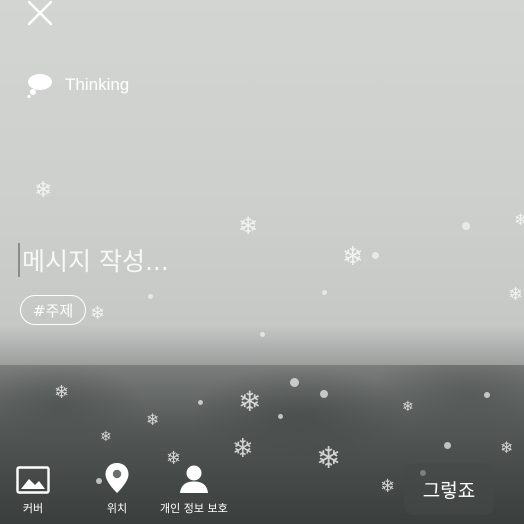 Image resolution: width=524 pixels, height=524 pixels. What do you see at coordinates (449, 489) in the screenshot?
I see `submit-button: 그렇죠` at bounding box center [449, 489].